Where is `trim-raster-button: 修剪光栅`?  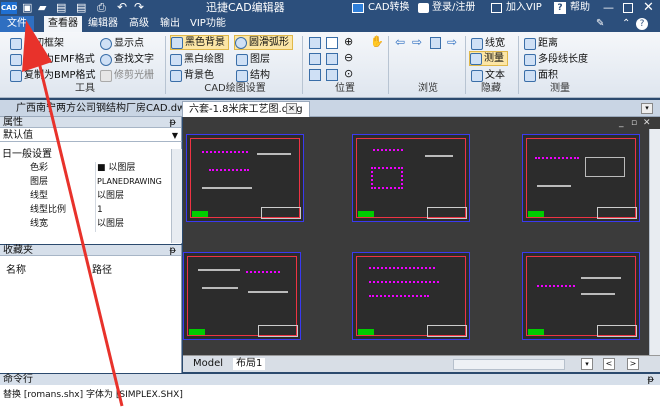
trim-raster-button: 修剪光栅 is located at coordinates (127, 75).